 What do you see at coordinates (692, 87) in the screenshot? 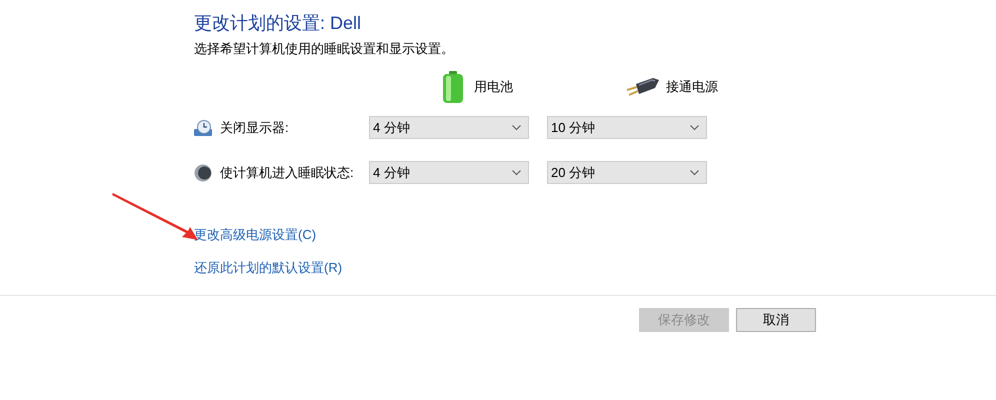
I see `column-header: 接通电源` at bounding box center [692, 87].